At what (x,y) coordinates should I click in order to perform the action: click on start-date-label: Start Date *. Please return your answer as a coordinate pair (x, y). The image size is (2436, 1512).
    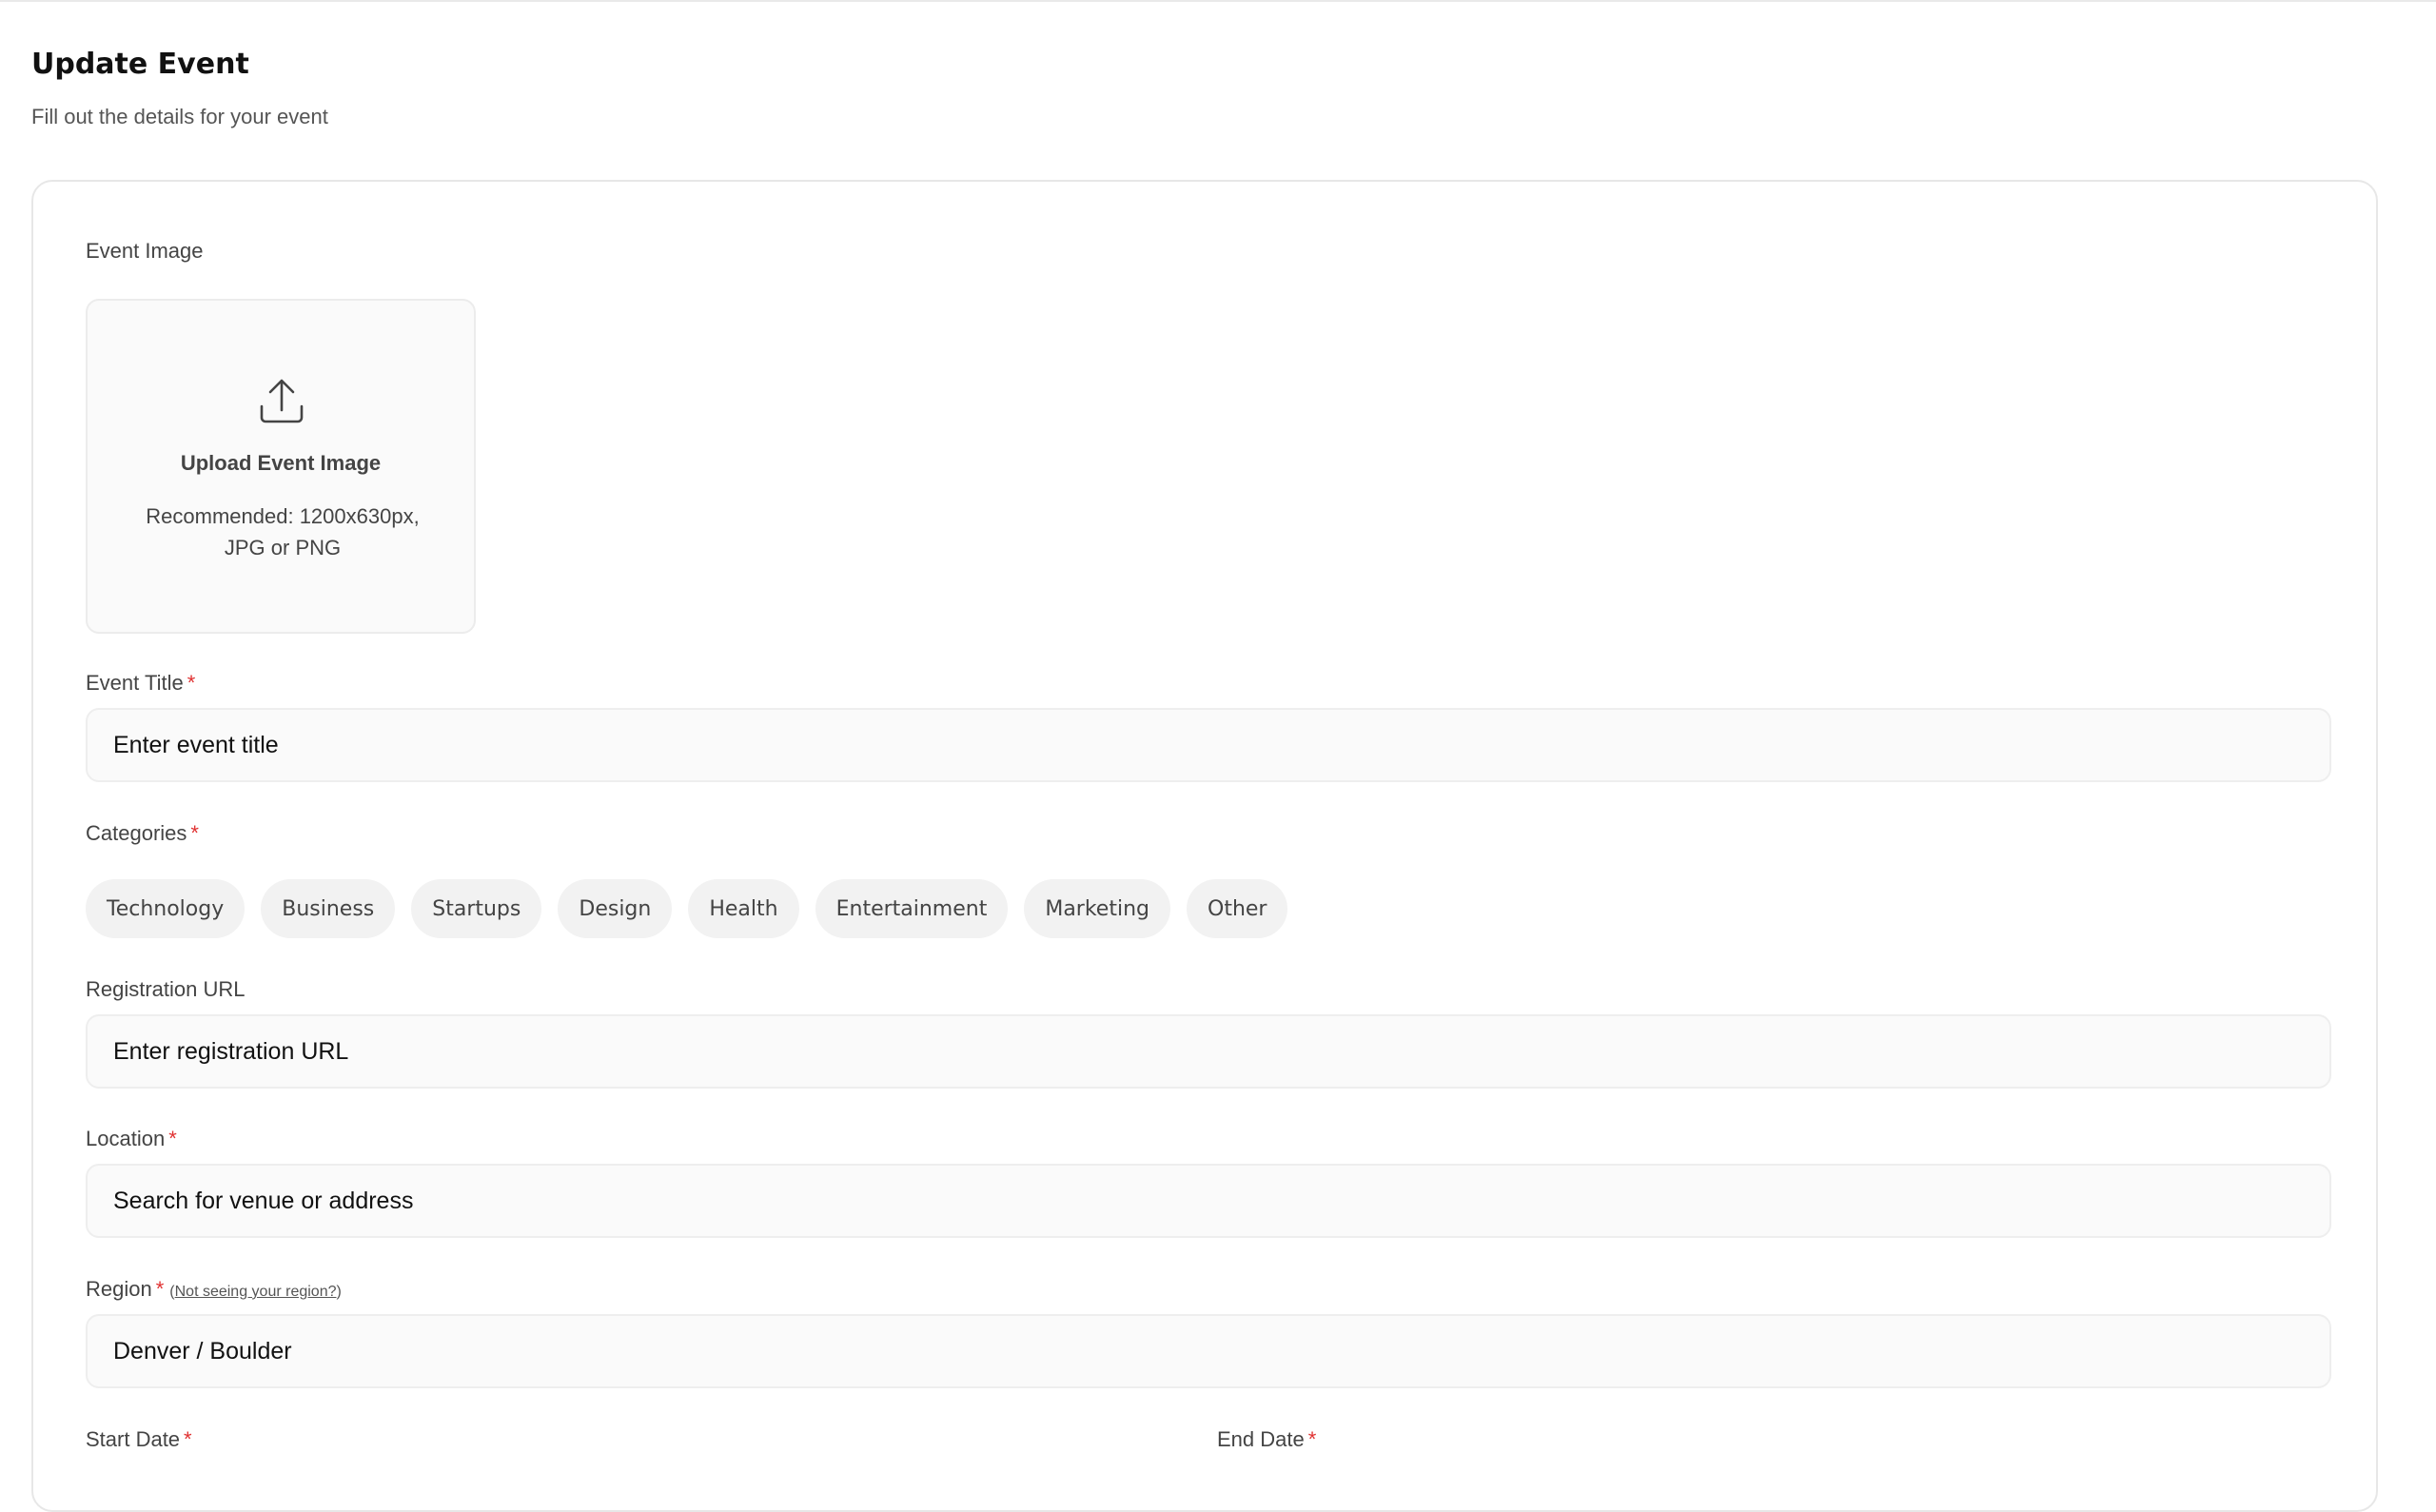
    Looking at the image, I should click on (139, 1439).